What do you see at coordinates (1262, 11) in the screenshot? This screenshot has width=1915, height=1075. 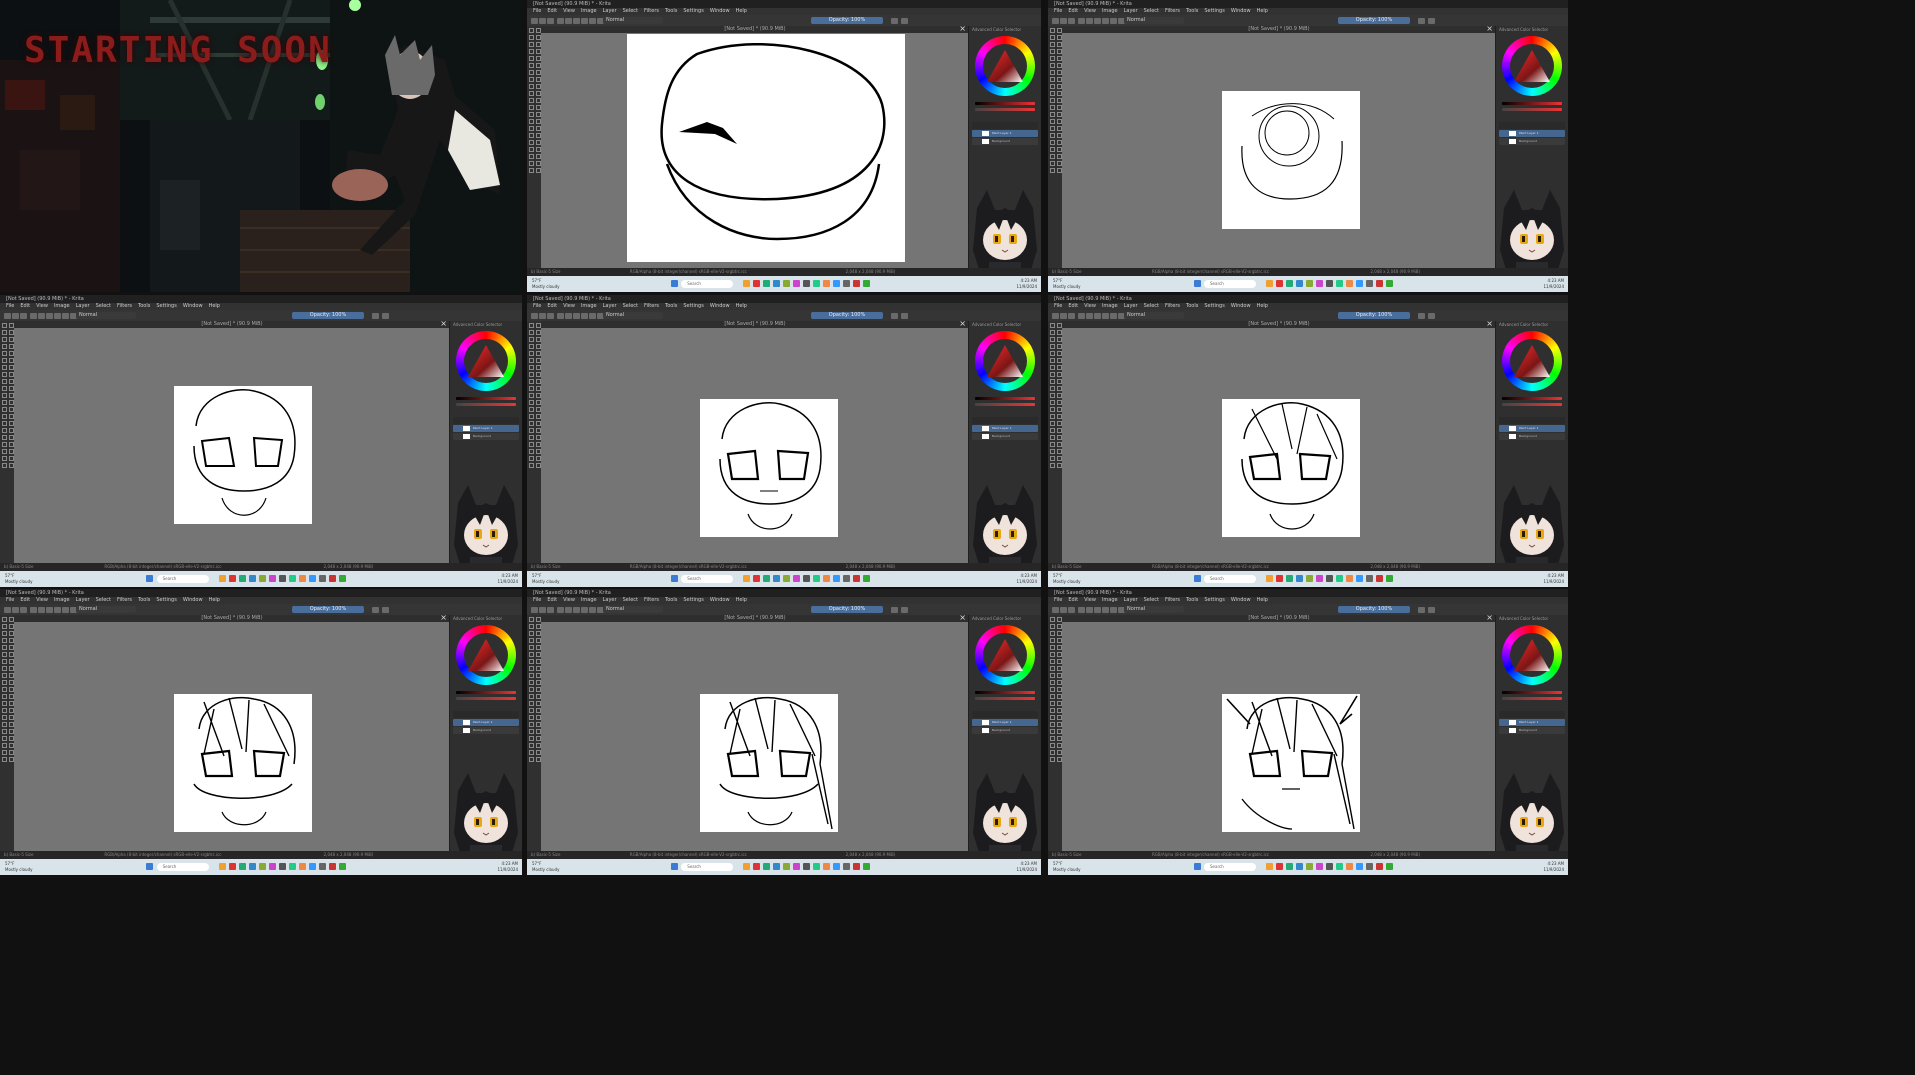 I see `menu-item: Help` at bounding box center [1262, 11].